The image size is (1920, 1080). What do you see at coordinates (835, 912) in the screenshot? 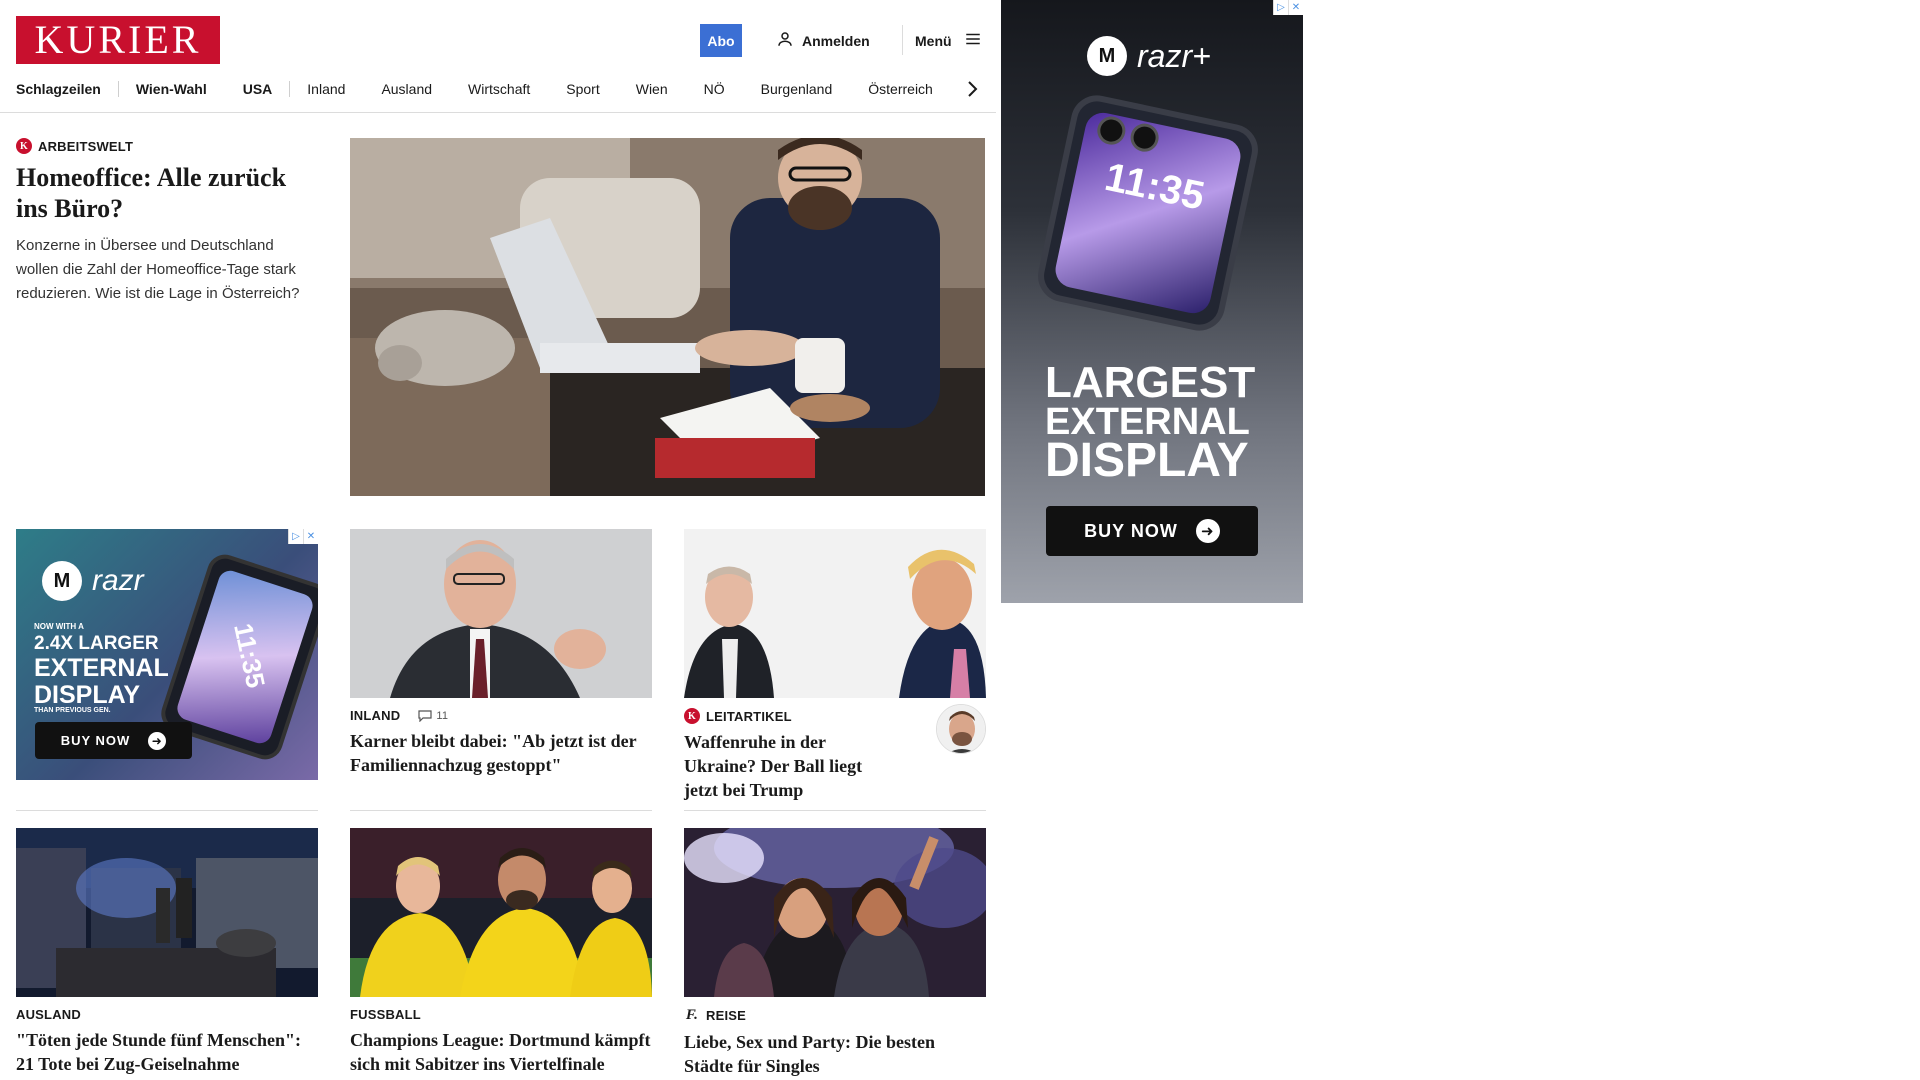
I see `article-image-party` at bounding box center [835, 912].